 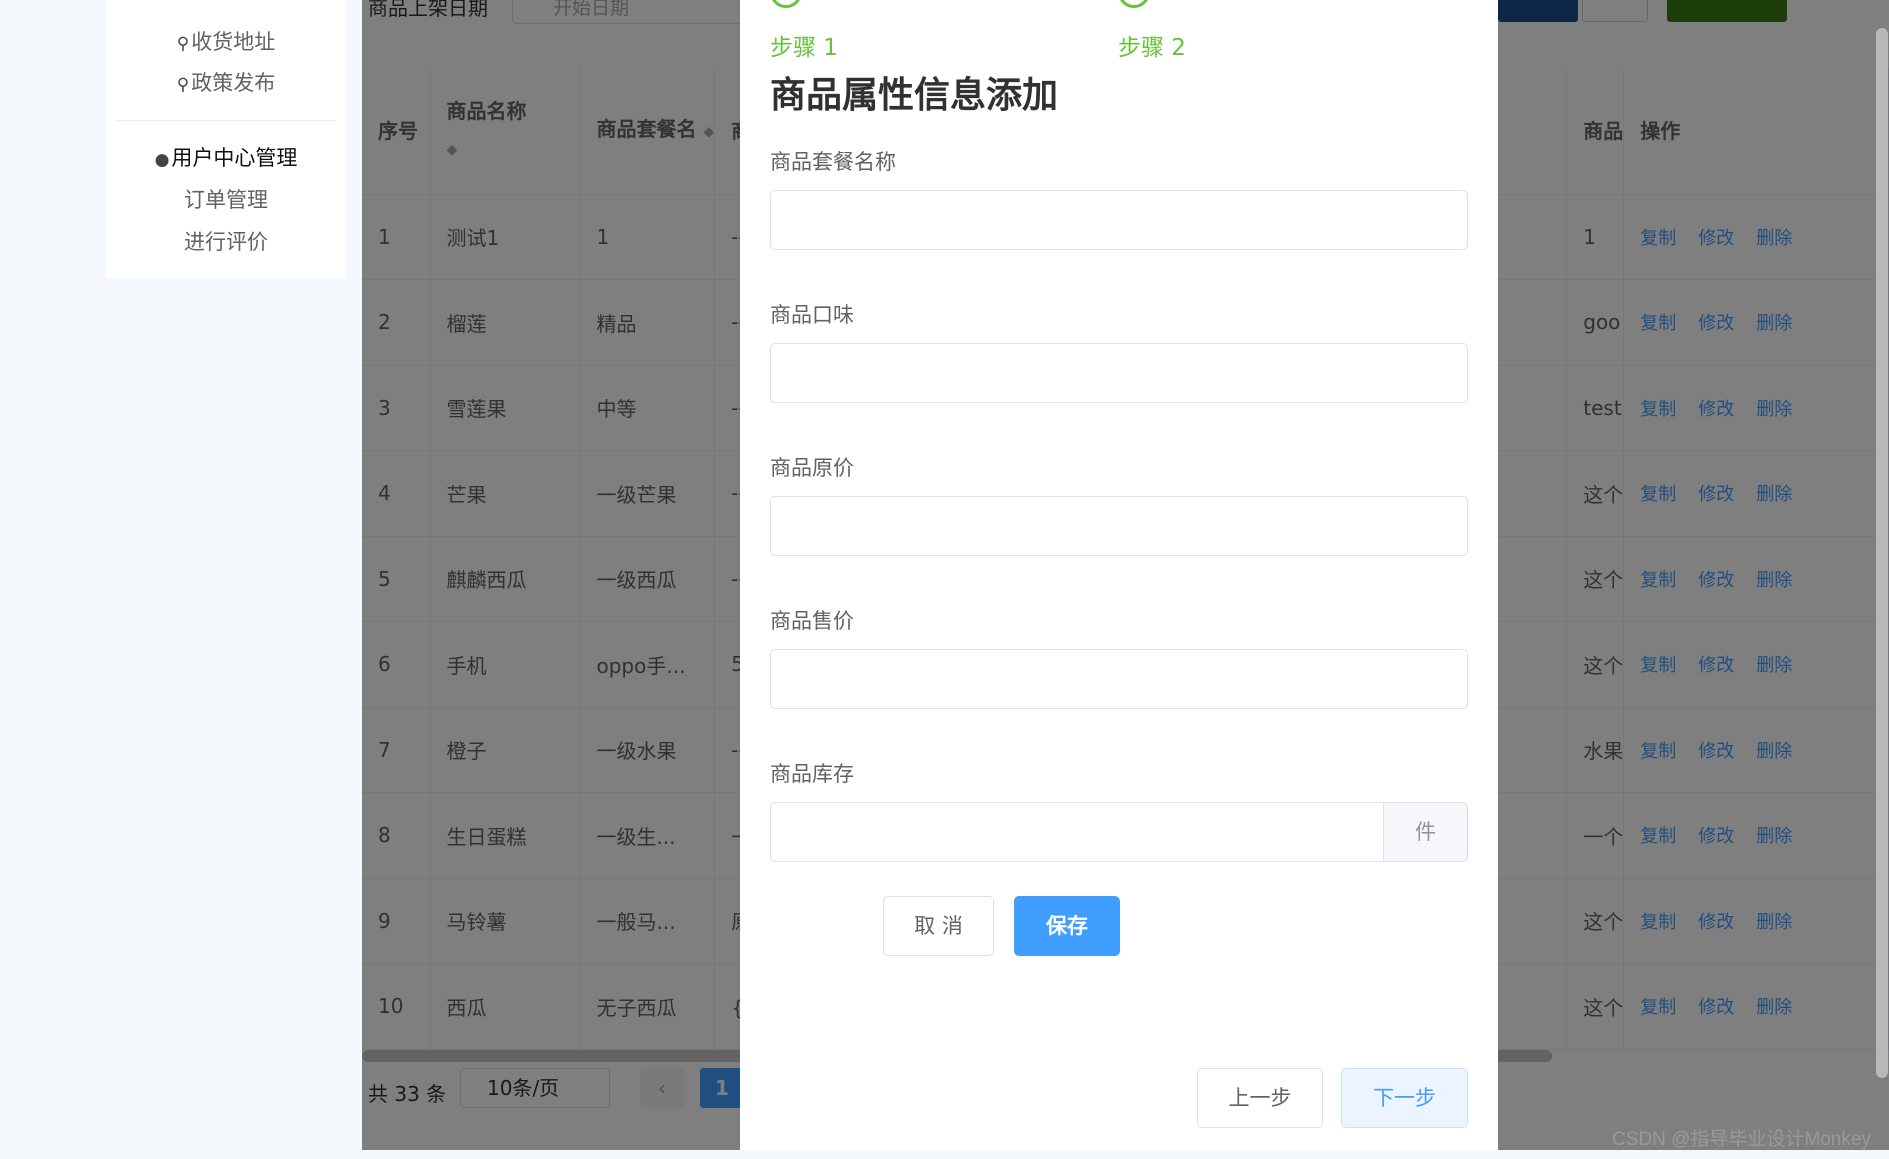 I want to click on original-price-input, so click(x=1119, y=526).